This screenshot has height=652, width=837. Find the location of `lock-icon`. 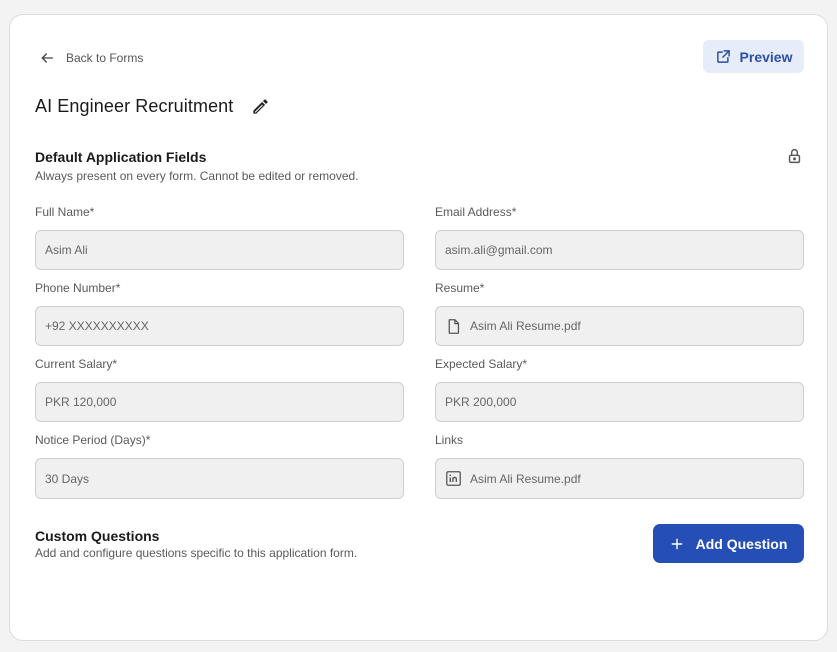

lock-icon is located at coordinates (794, 156).